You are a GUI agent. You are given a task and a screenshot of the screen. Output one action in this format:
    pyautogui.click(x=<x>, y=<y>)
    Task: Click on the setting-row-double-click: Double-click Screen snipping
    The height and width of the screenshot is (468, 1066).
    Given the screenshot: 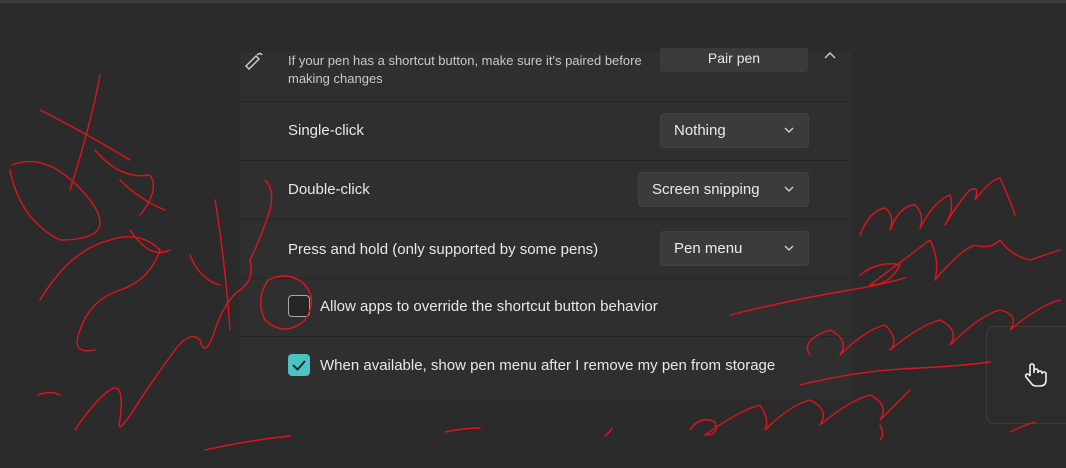 What is the action you would take?
    pyautogui.click(x=545, y=190)
    